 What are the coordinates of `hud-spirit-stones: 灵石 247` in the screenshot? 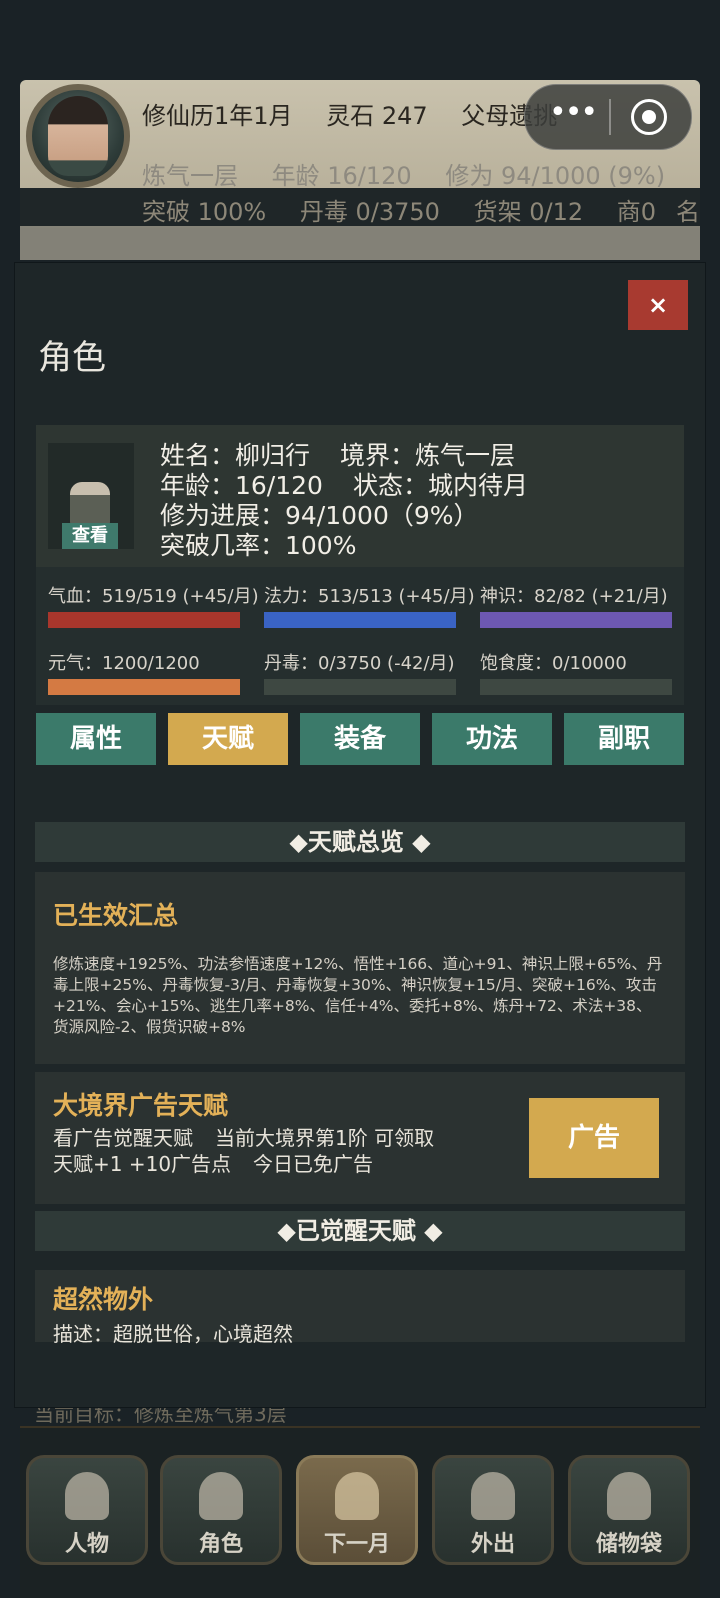 It's located at (377, 116).